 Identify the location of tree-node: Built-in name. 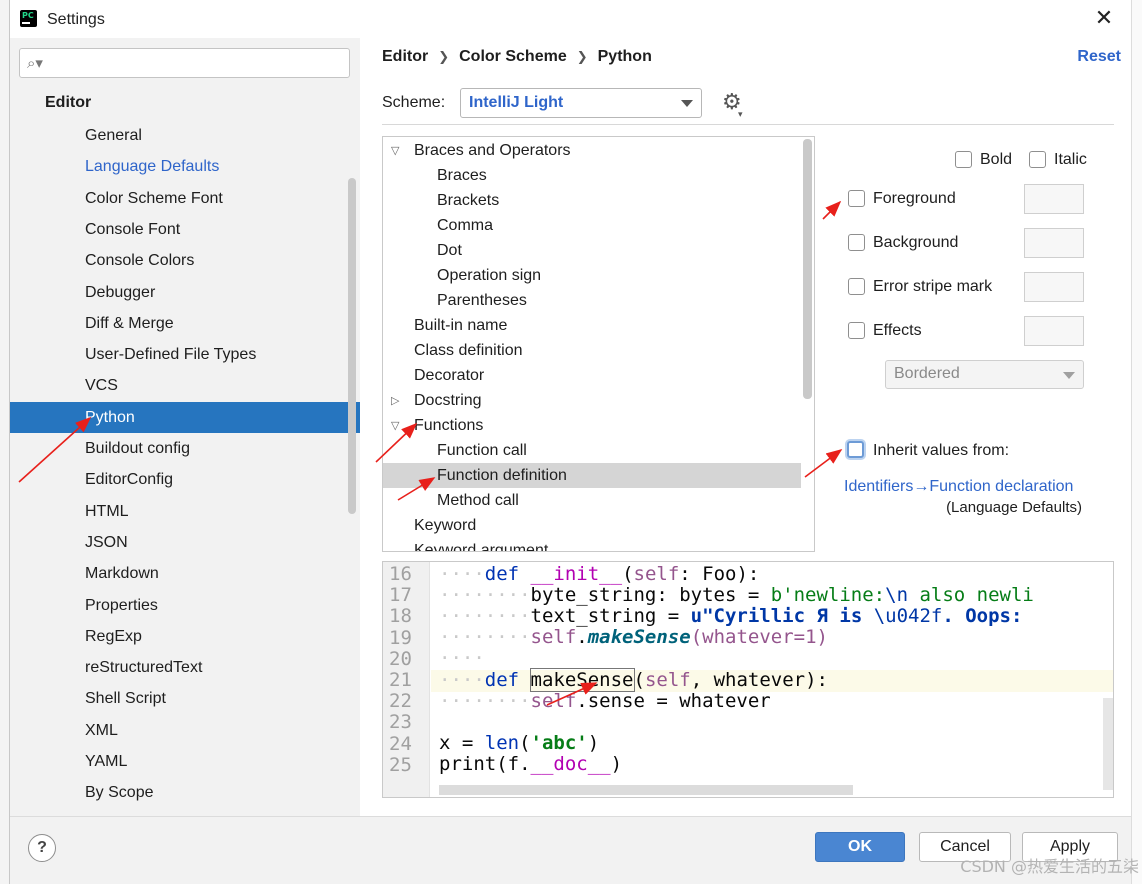
(592, 325).